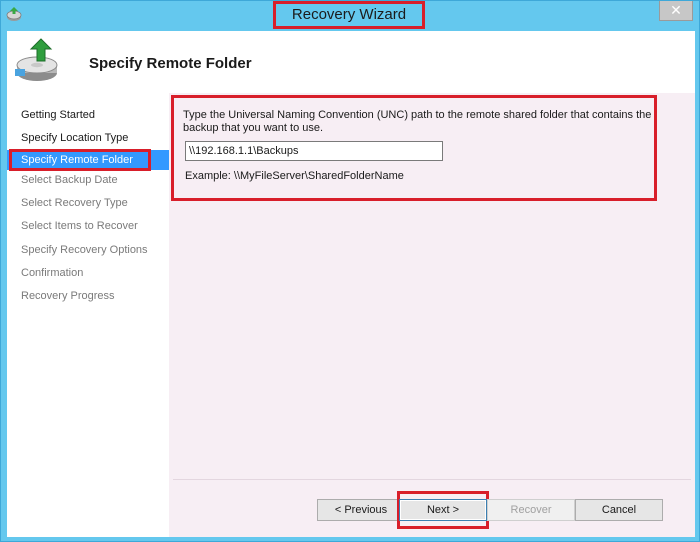 This screenshot has width=700, height=542. Describe the element at coordinates (531, 510) in the screenshot. I see `recover-button: Recover` at that location.